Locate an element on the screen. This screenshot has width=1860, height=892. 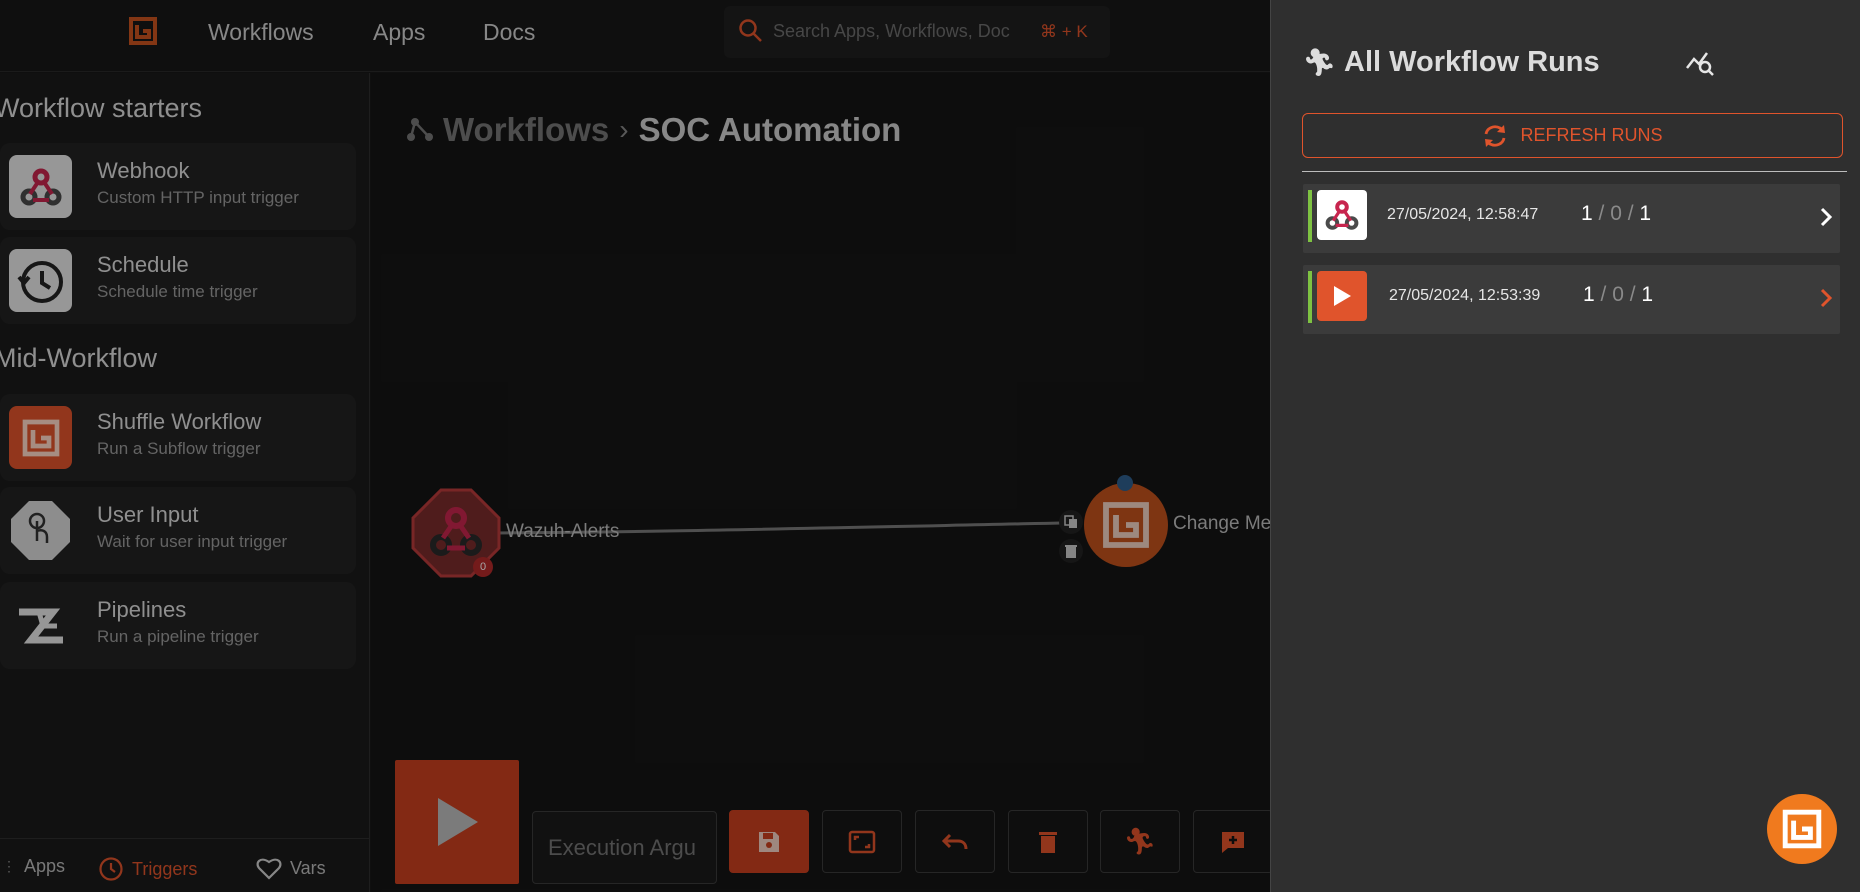
nav-docs: Docs is located at coordinates (509, 32).